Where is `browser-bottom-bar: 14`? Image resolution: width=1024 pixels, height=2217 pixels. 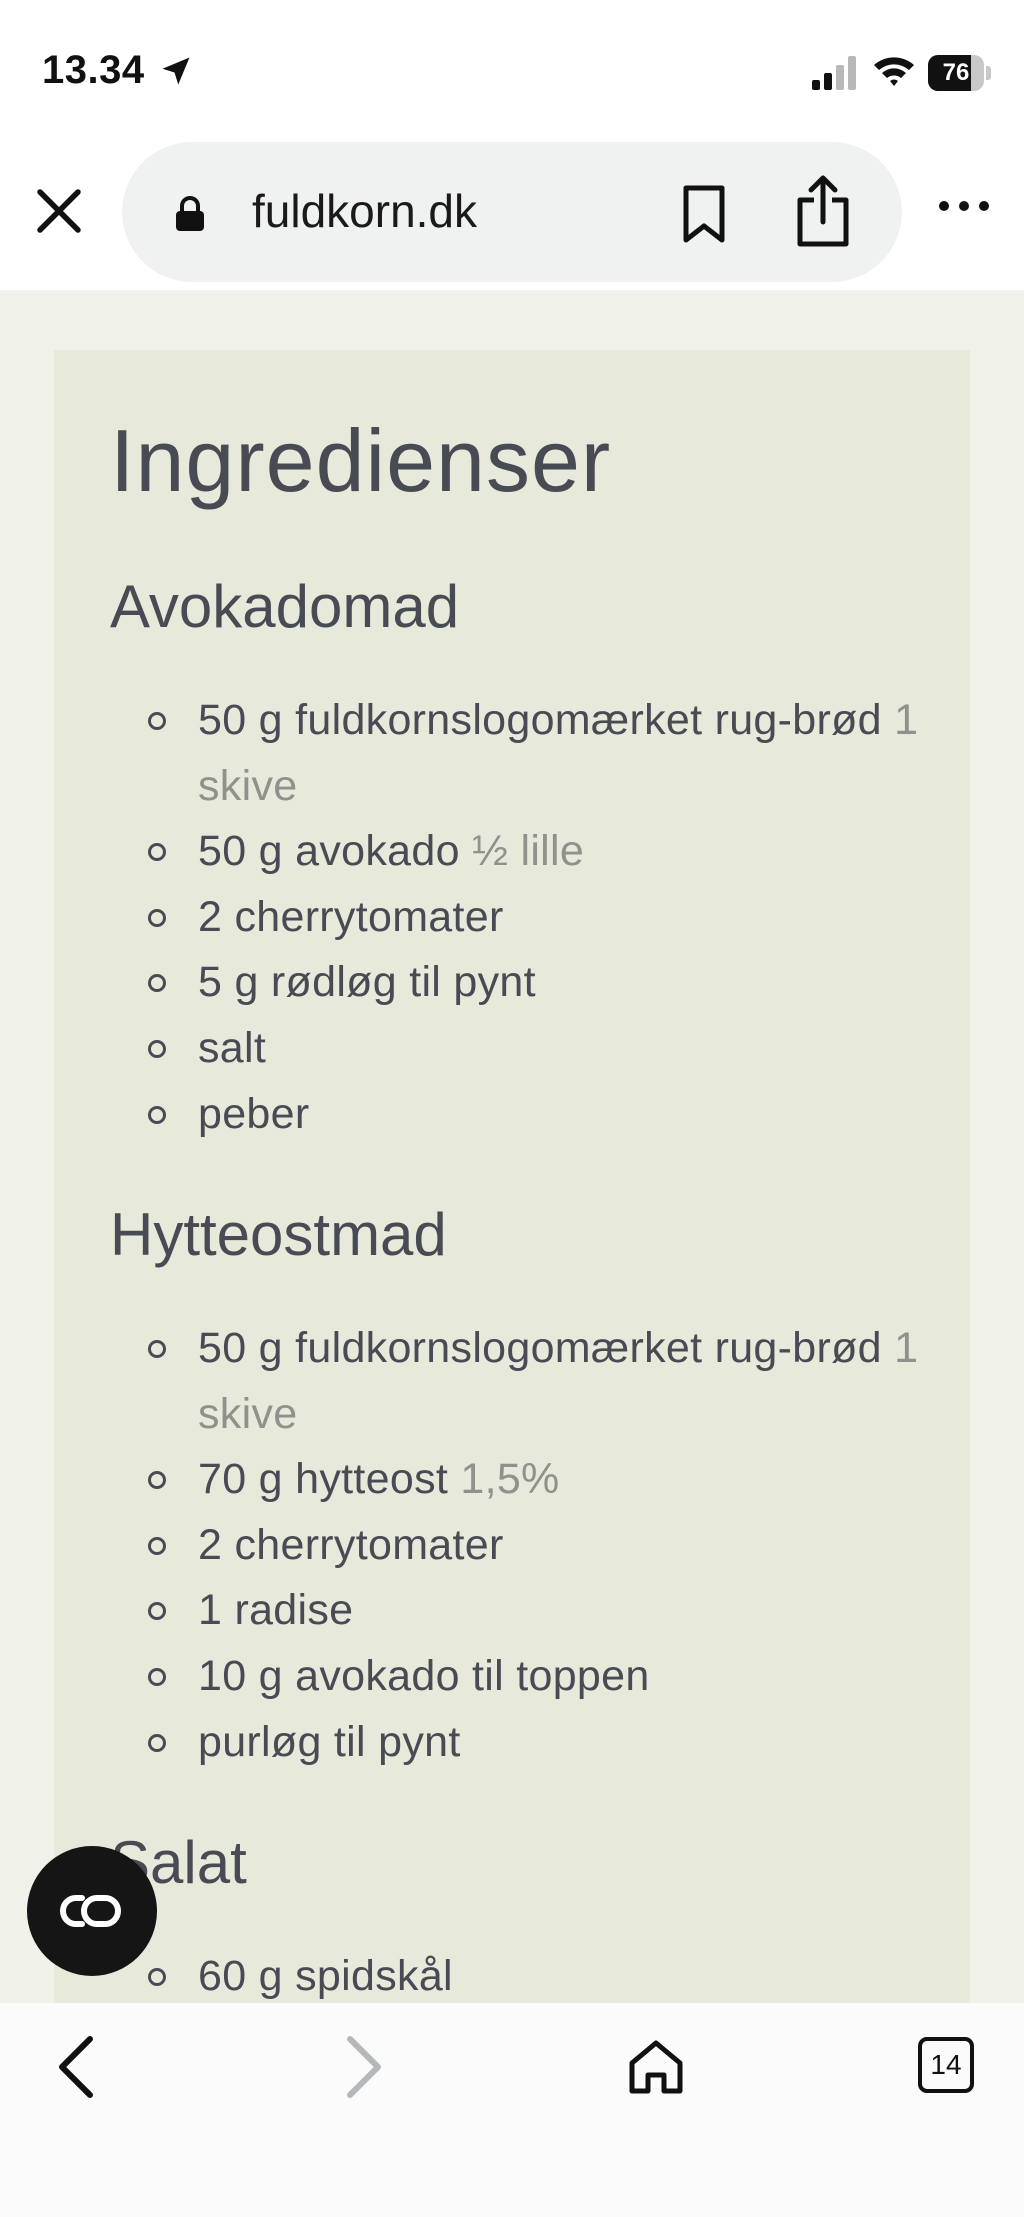
browser-bottom-bar: 14 is located at coordinates (512, 2110).